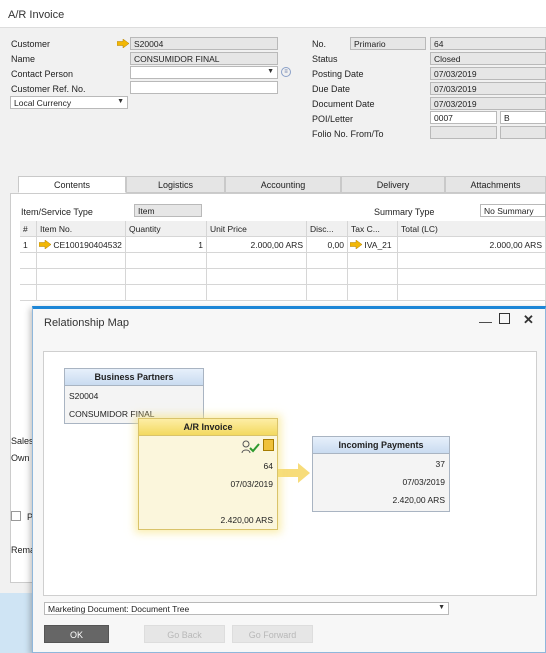 This screenshot has width=546, height=653. Describe the element at coordinates (204, 72) in the screenshot. I see `contact-person-select` at that location.